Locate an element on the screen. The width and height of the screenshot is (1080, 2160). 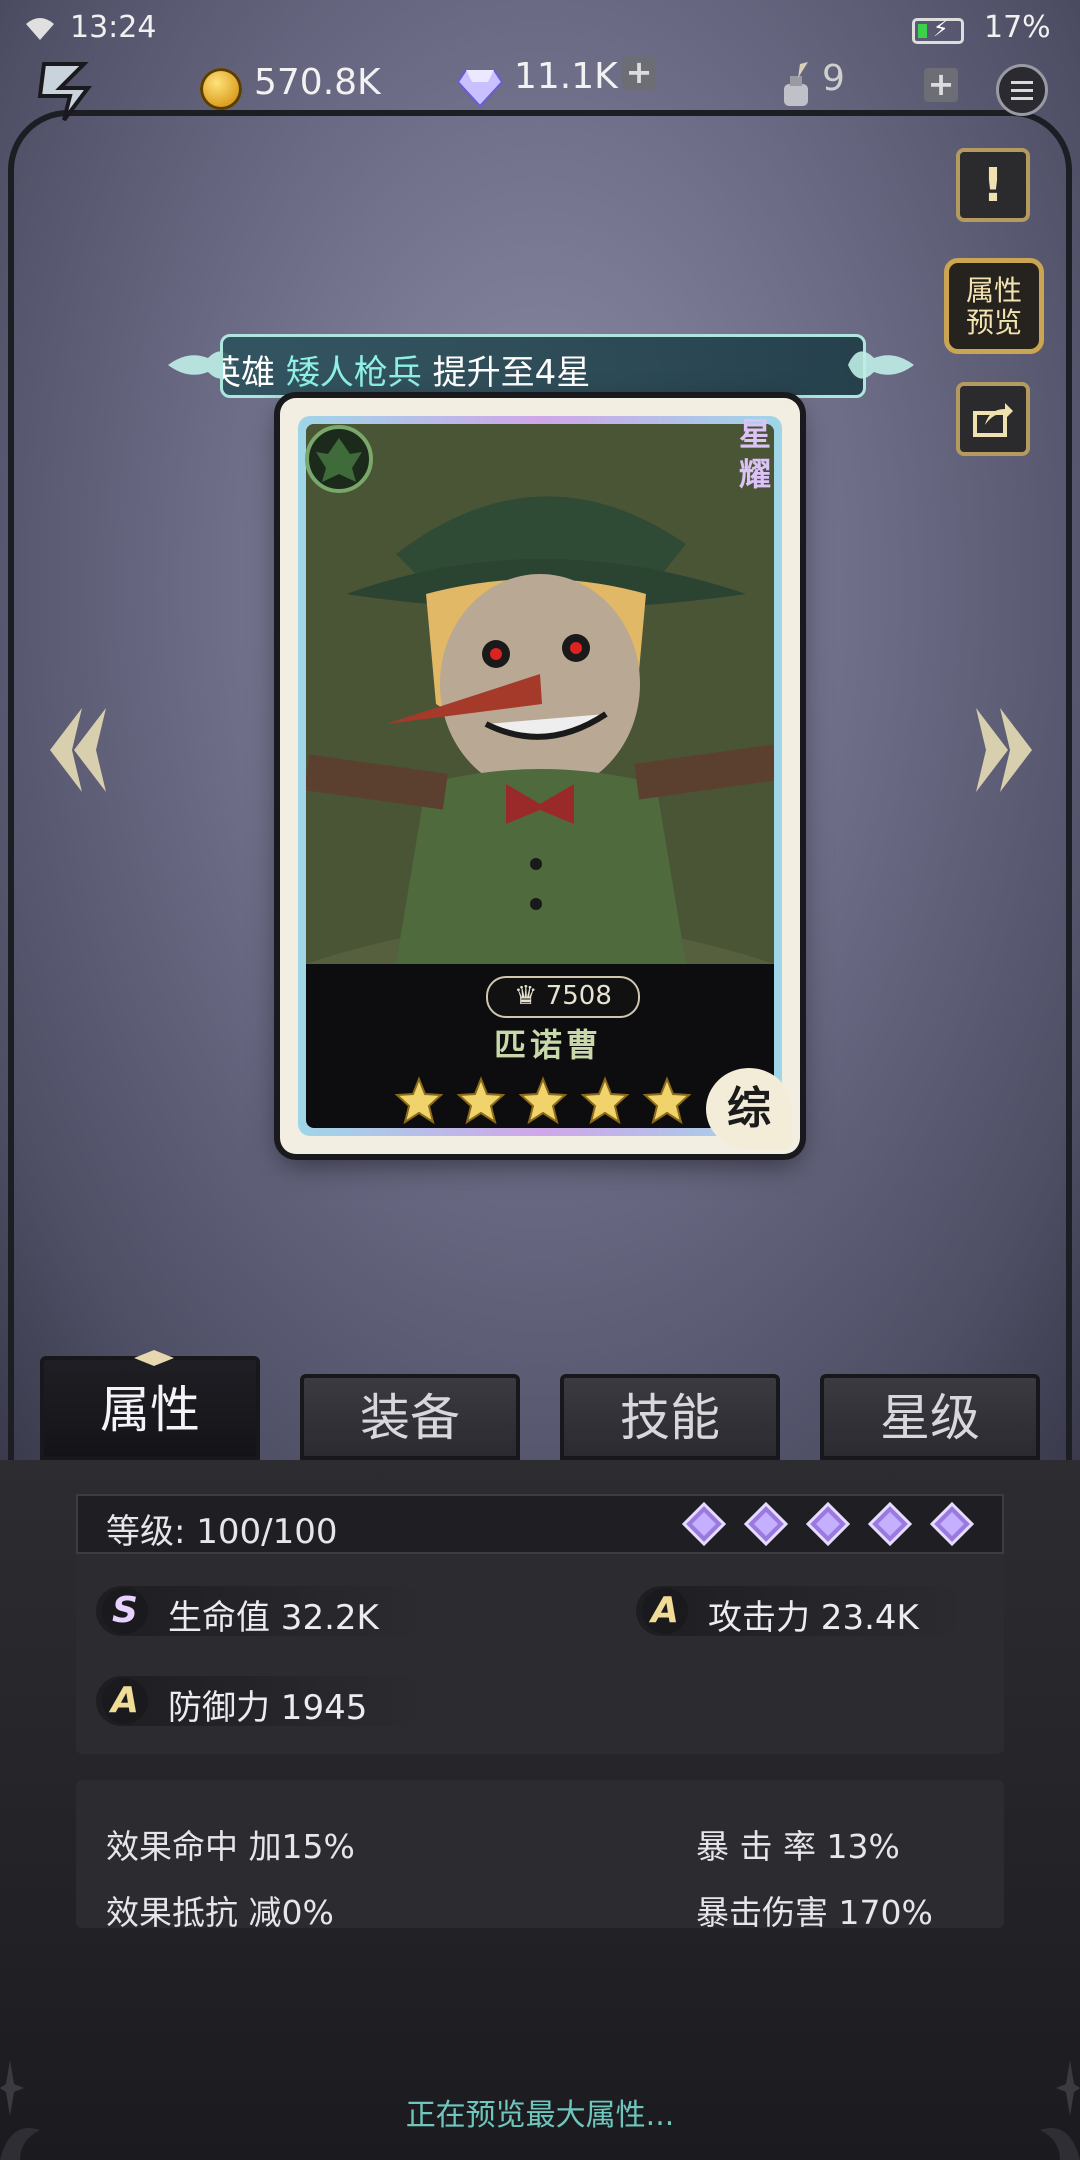
corner-ornament-left is located at coordinates (20, 2110).